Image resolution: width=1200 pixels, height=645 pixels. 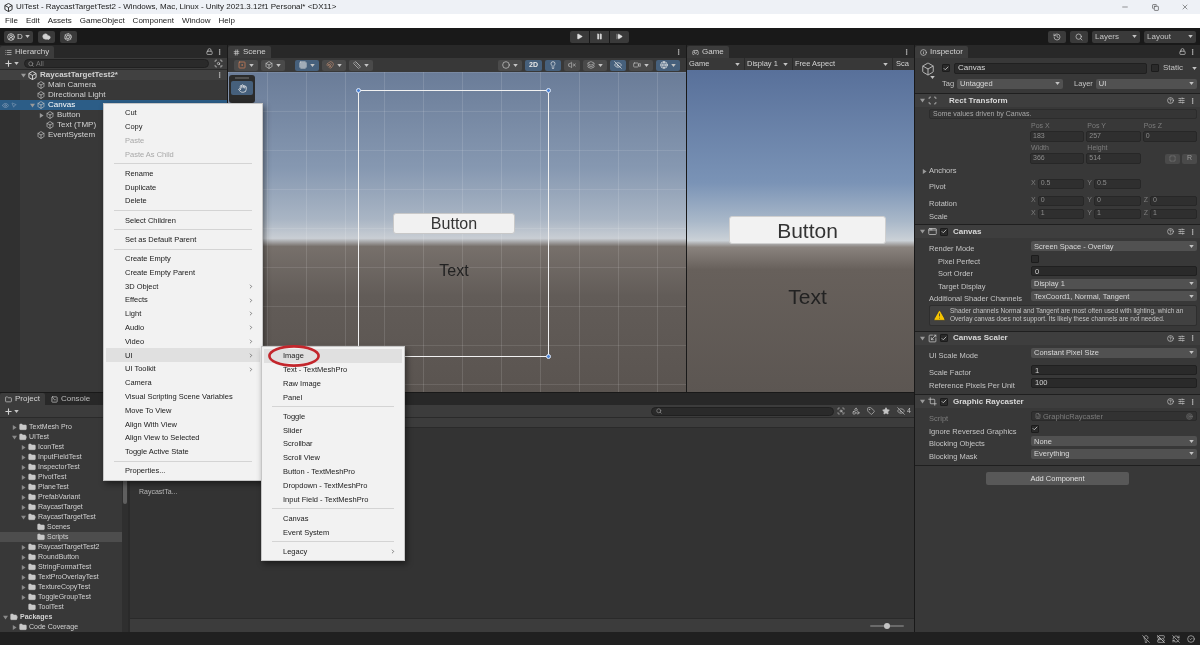 What do you see at coordinates (18, 36) in the screenshot?
I see `account-dropdown: D` at bounding box center [18, 36].